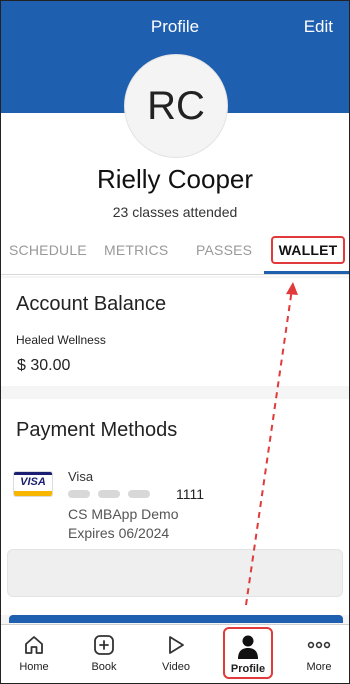 This screenshot has height=684, width=350. What do you see at coordinates (308, 250) in the screenshot?
I see `tab-wallet: WALLET` at bounding box center [308, 250].